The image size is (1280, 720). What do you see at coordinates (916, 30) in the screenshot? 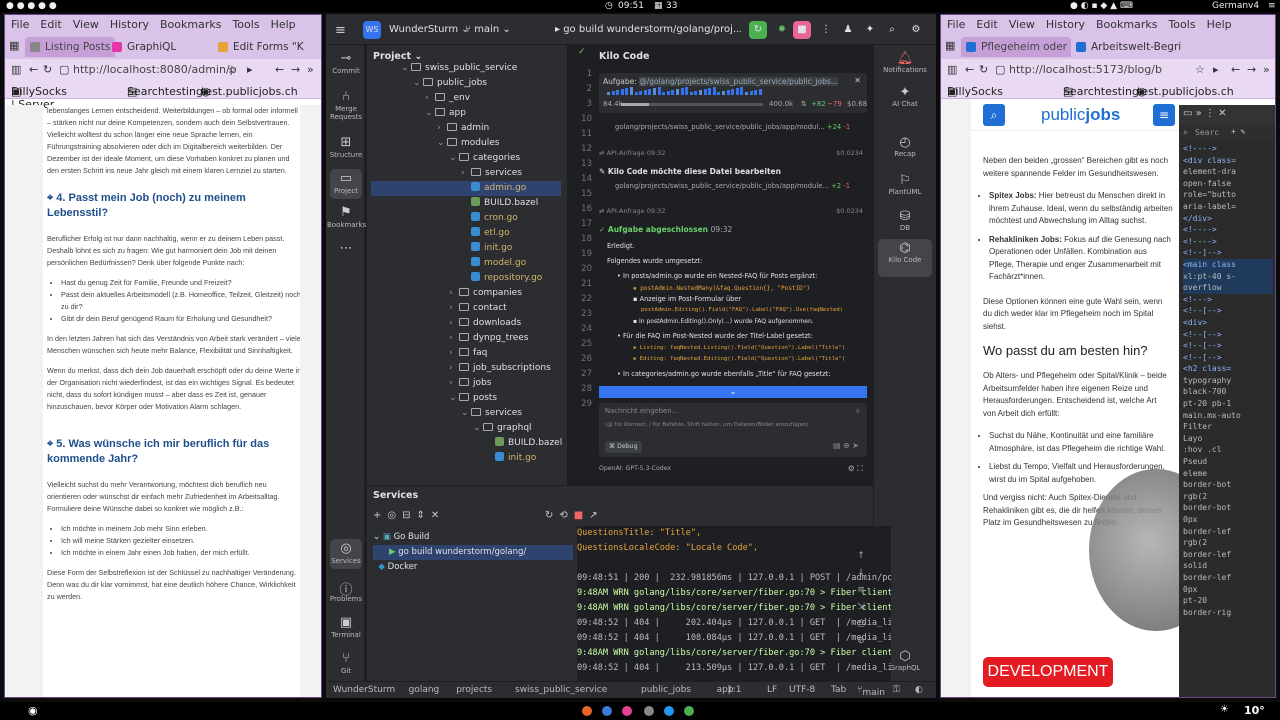
I see `settings-gear-icon: ⚙` at bounding box center [916, 30].